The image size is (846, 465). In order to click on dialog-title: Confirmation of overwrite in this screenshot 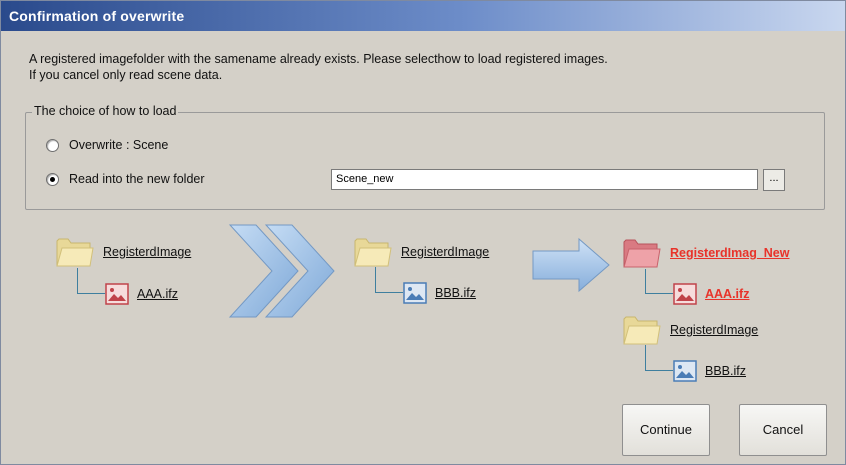, I will do `click(423, 16)`.